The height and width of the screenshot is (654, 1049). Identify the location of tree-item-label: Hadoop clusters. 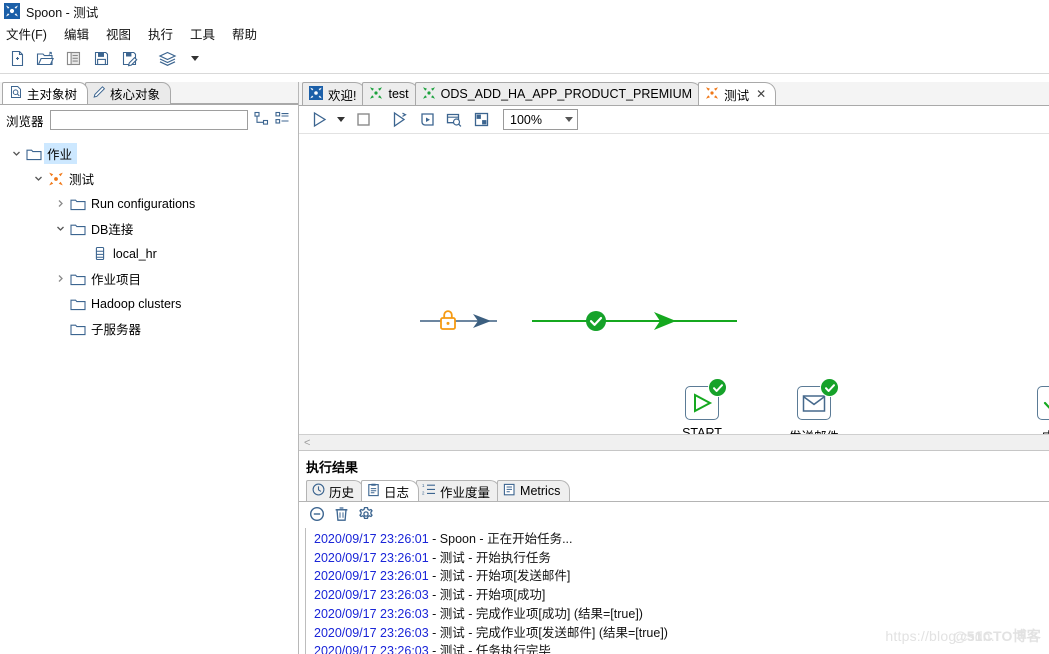
(136, 303).